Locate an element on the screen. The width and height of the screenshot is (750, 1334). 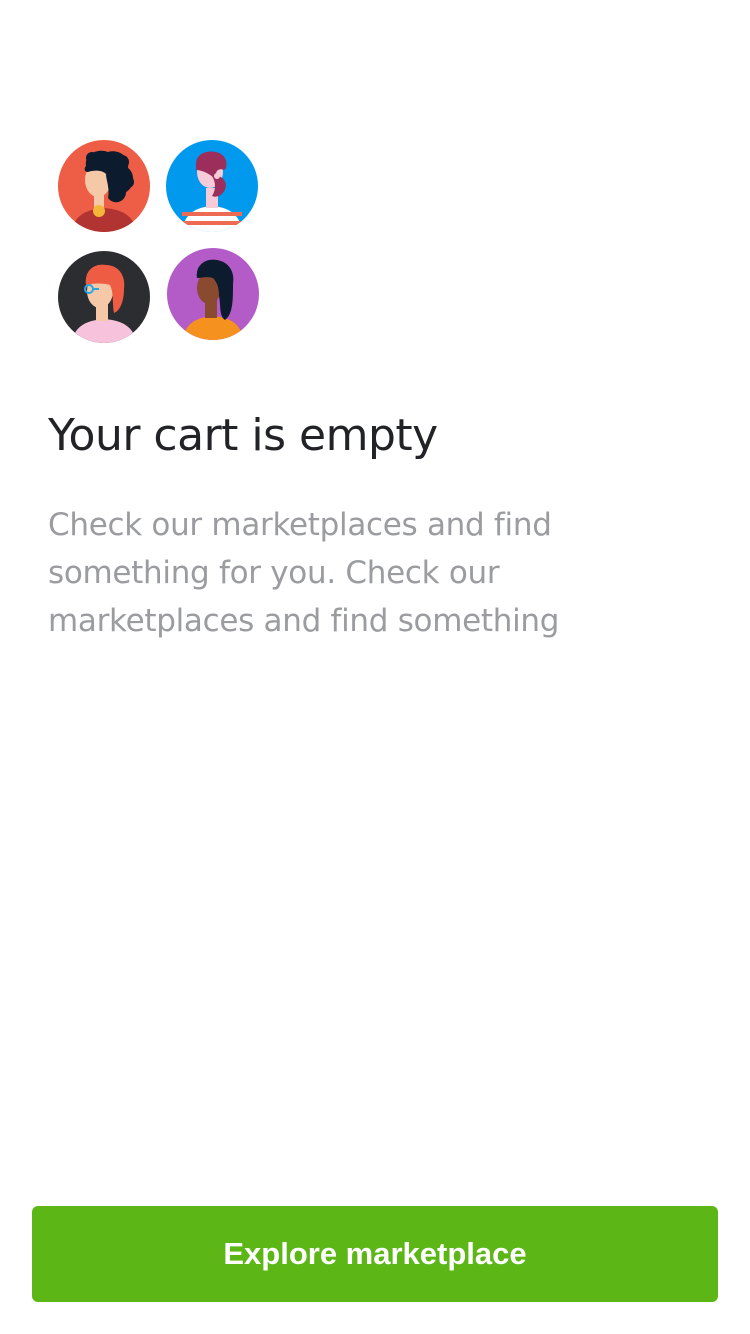
person-long-hair-avatar-icon is located at coordinates (213, 294).